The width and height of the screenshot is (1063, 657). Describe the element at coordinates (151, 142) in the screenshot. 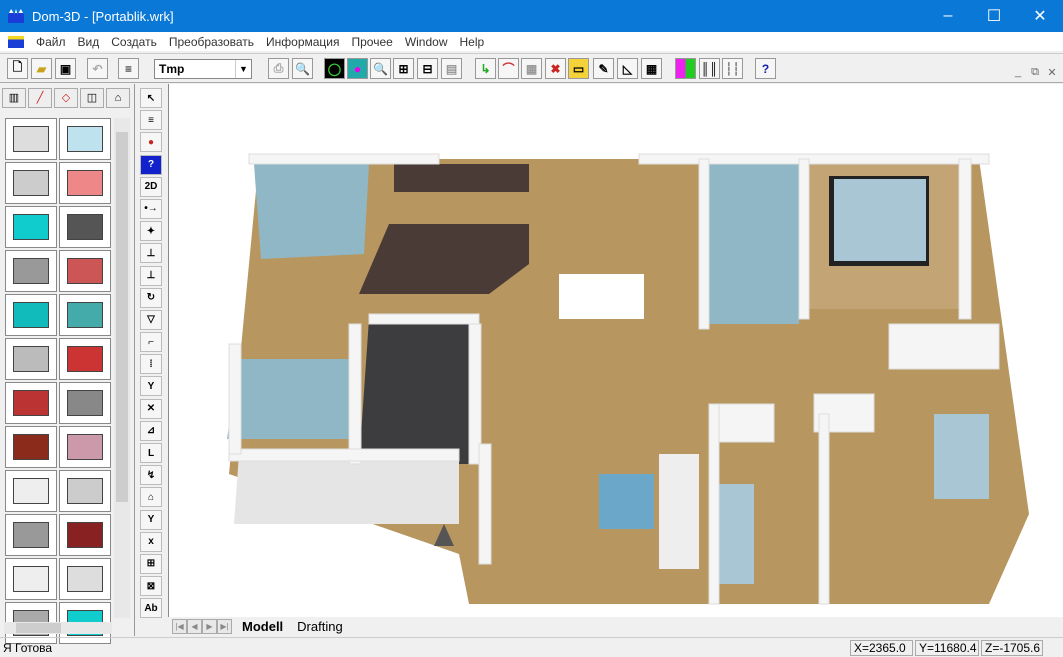

I see `tool-stop-button: ●` at that location.